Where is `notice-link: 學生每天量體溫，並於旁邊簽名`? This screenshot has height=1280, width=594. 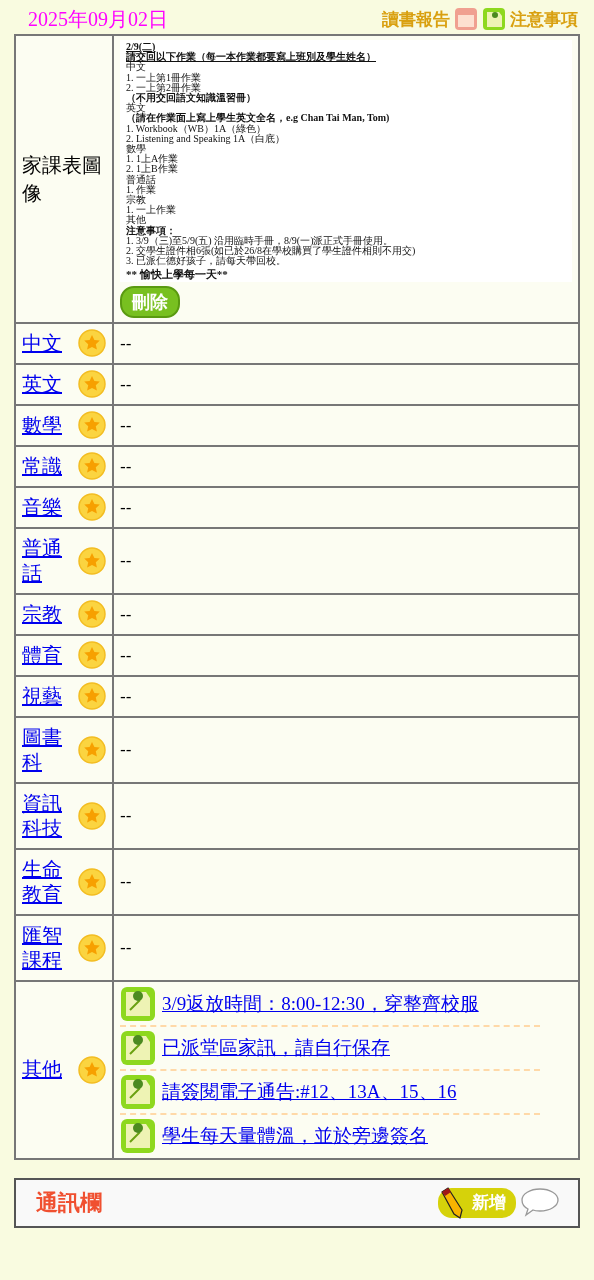
notice-link: 學生每天量體溫，並於旁邊簽名 is located at coordinates (295, 1135).